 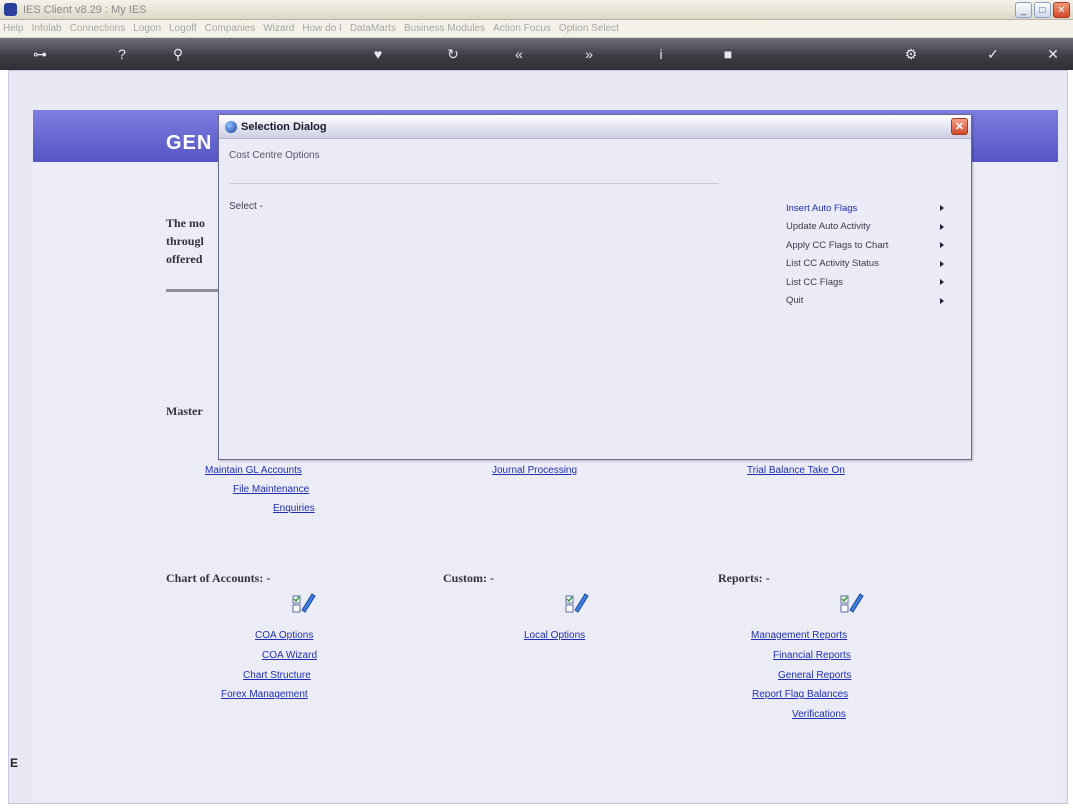 I want to click on link-local-options: Local Options, so click(x=554, y=635).